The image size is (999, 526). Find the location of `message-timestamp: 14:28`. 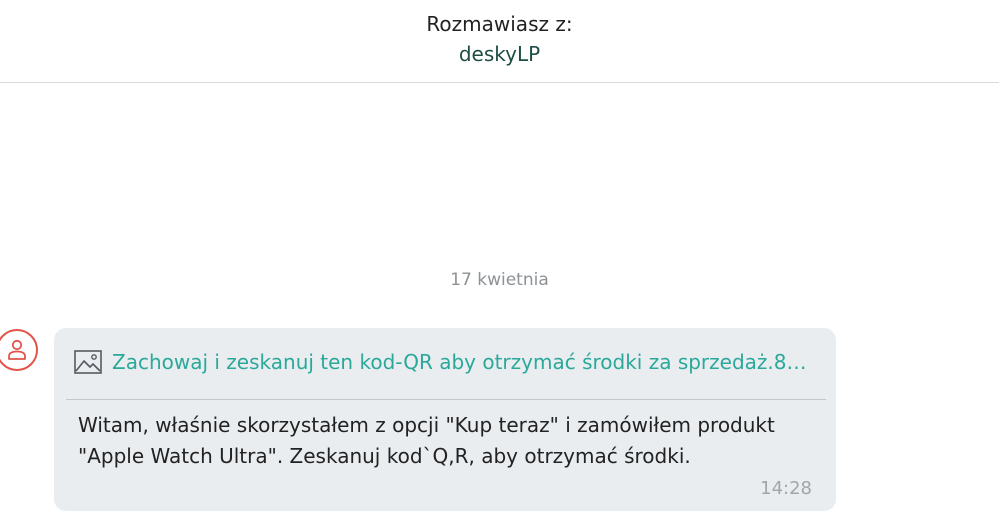

message-timestamp: 14:28 is located at coordinates (786, 488).